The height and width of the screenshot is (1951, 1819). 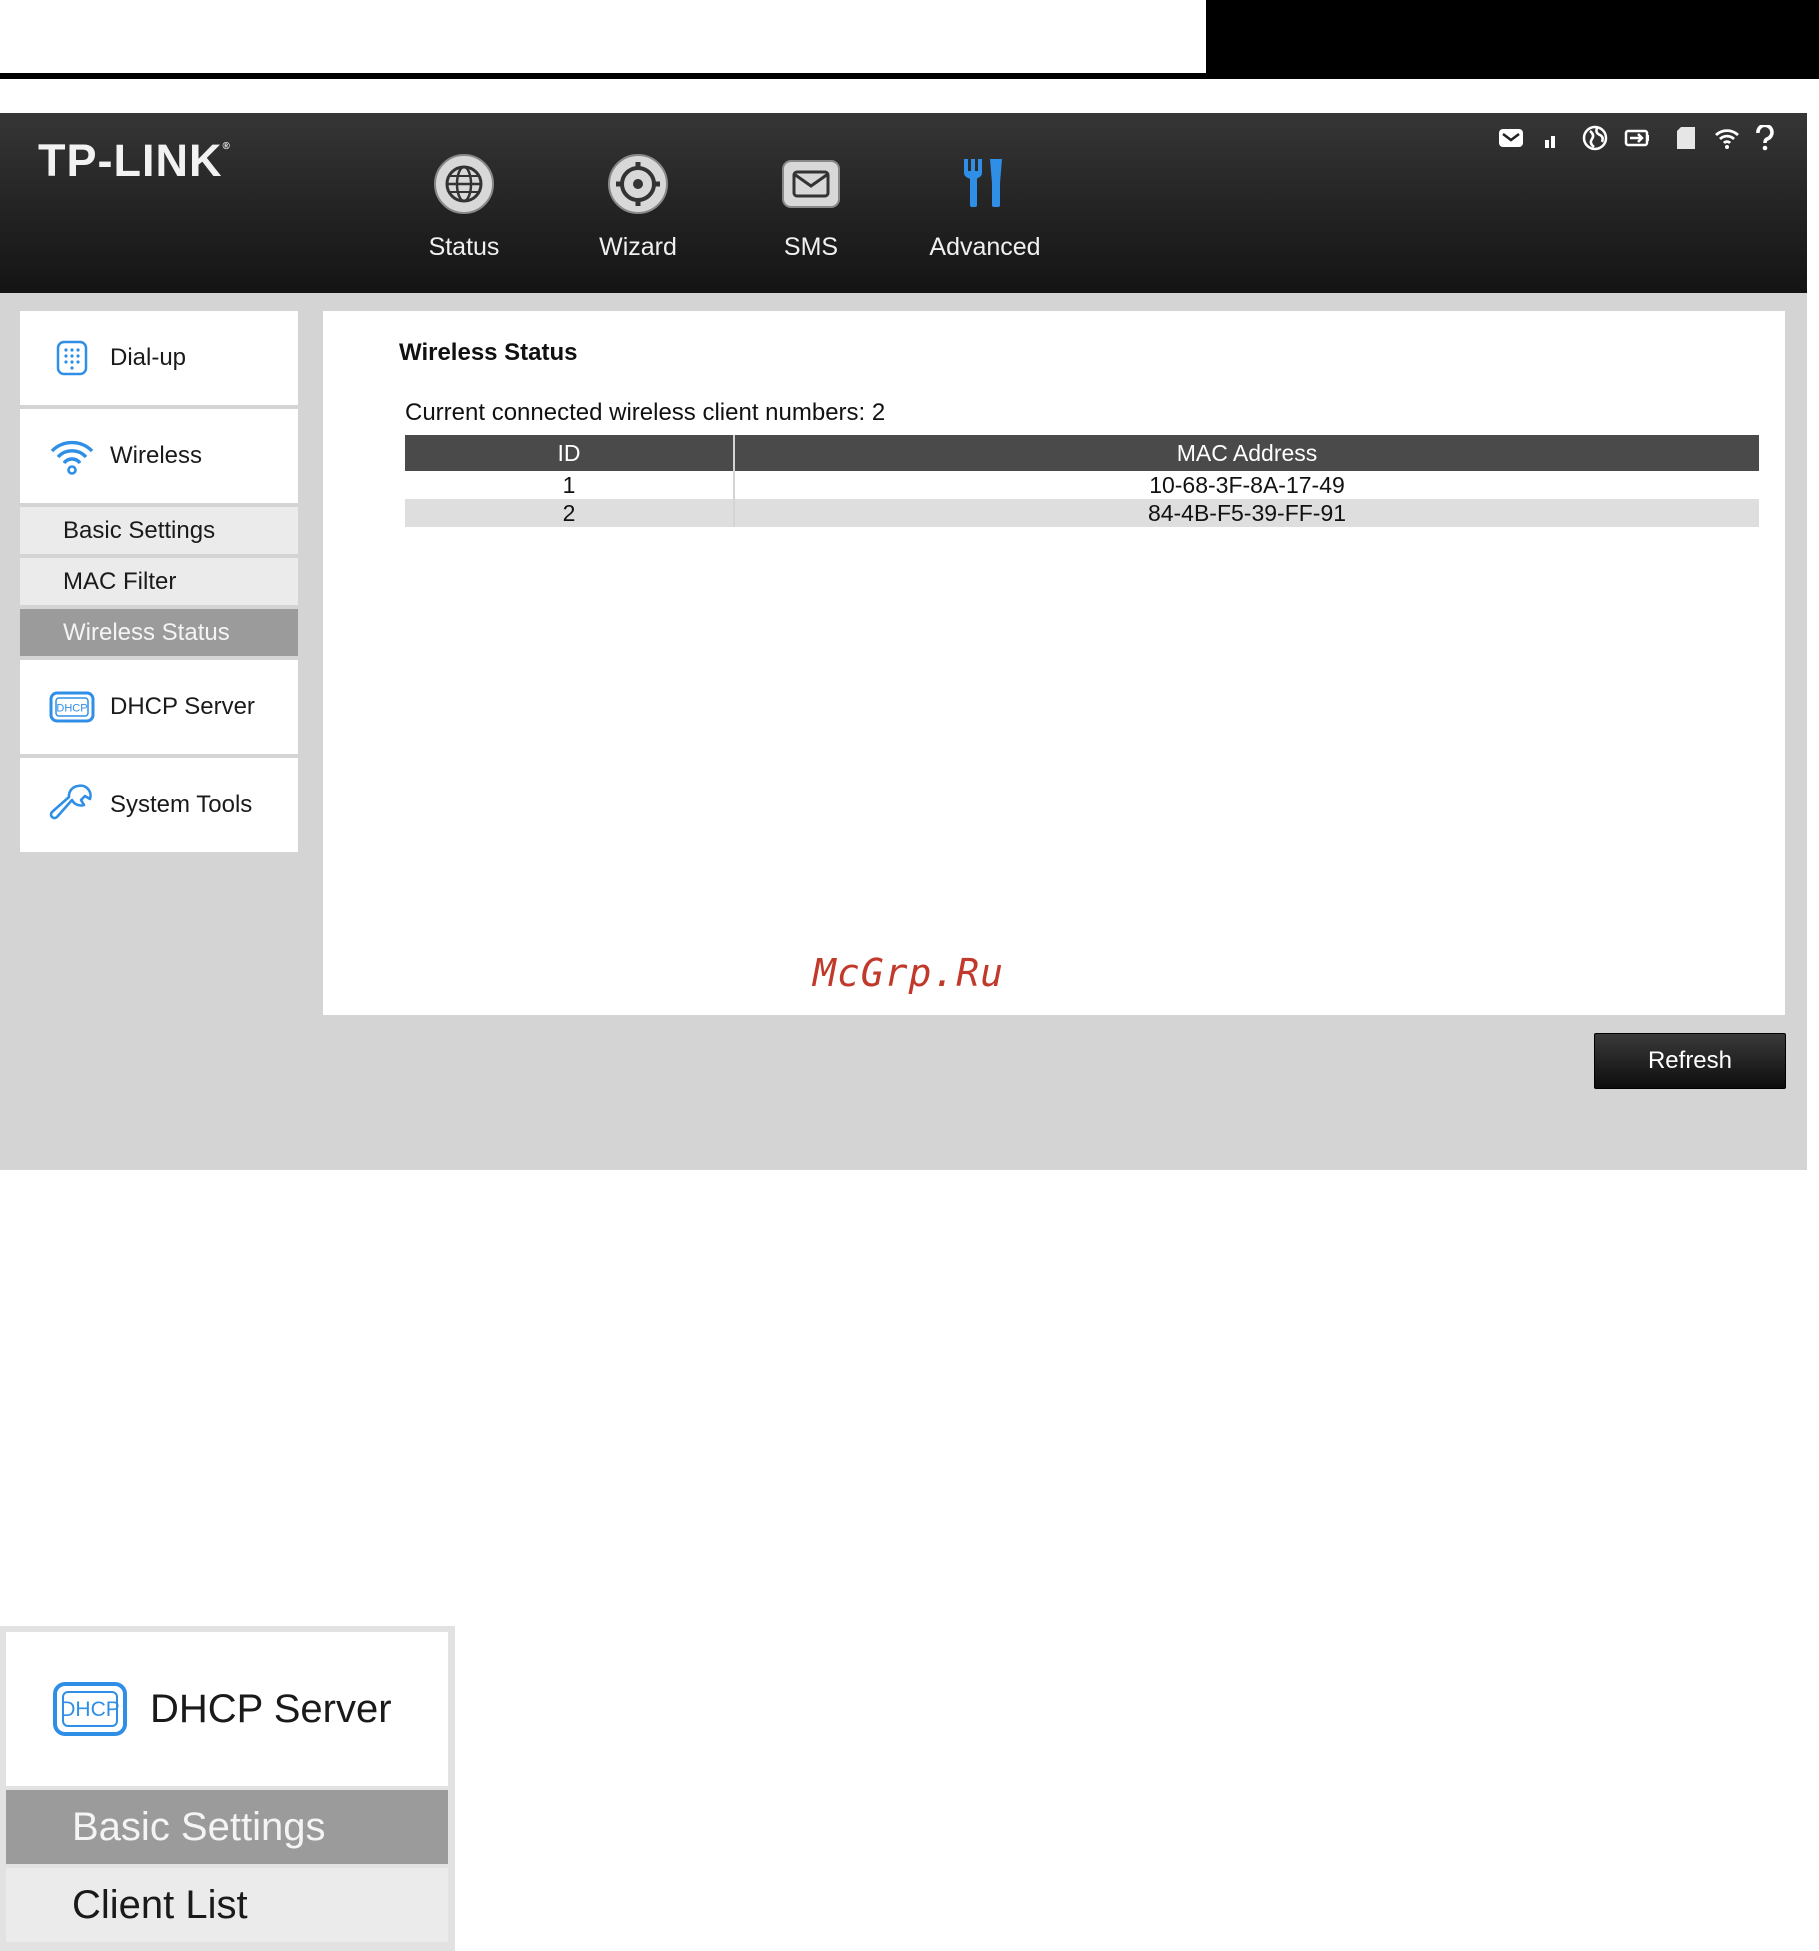 What do you see at coordinates (271, 1708) in the screenshot?
I see `inset-dhcp-label: DHCP Server` at bounding box center [271, 1708].